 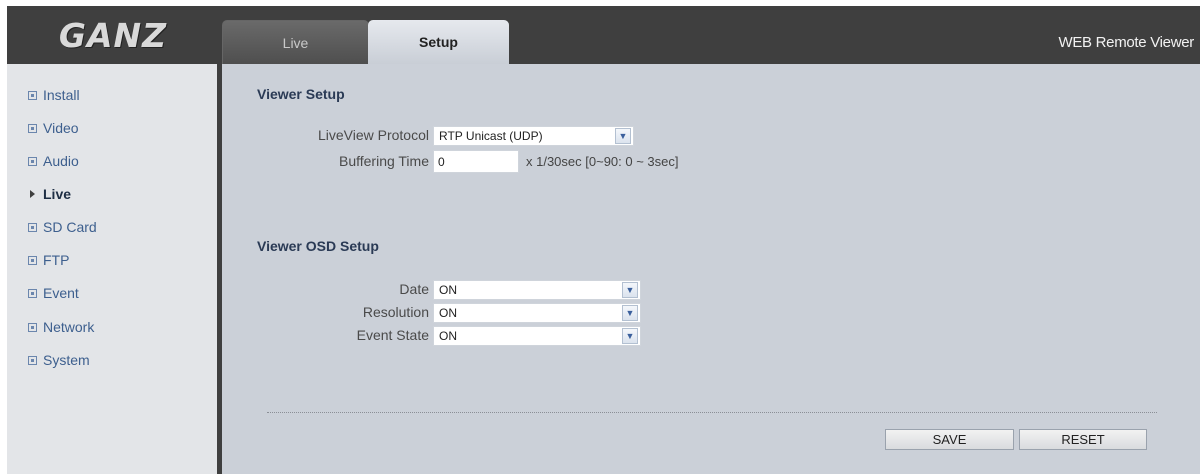 What do you see at coordinates (66, 360) in the screenshot?
I see `sidebar-item-label: System` at bounding box center [66, 360].